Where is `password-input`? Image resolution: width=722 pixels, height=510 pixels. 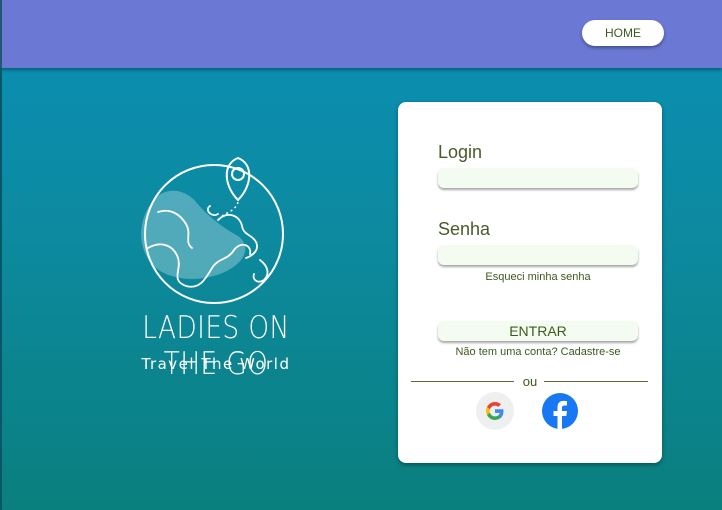
password-input is located at coordinates (538, 255).